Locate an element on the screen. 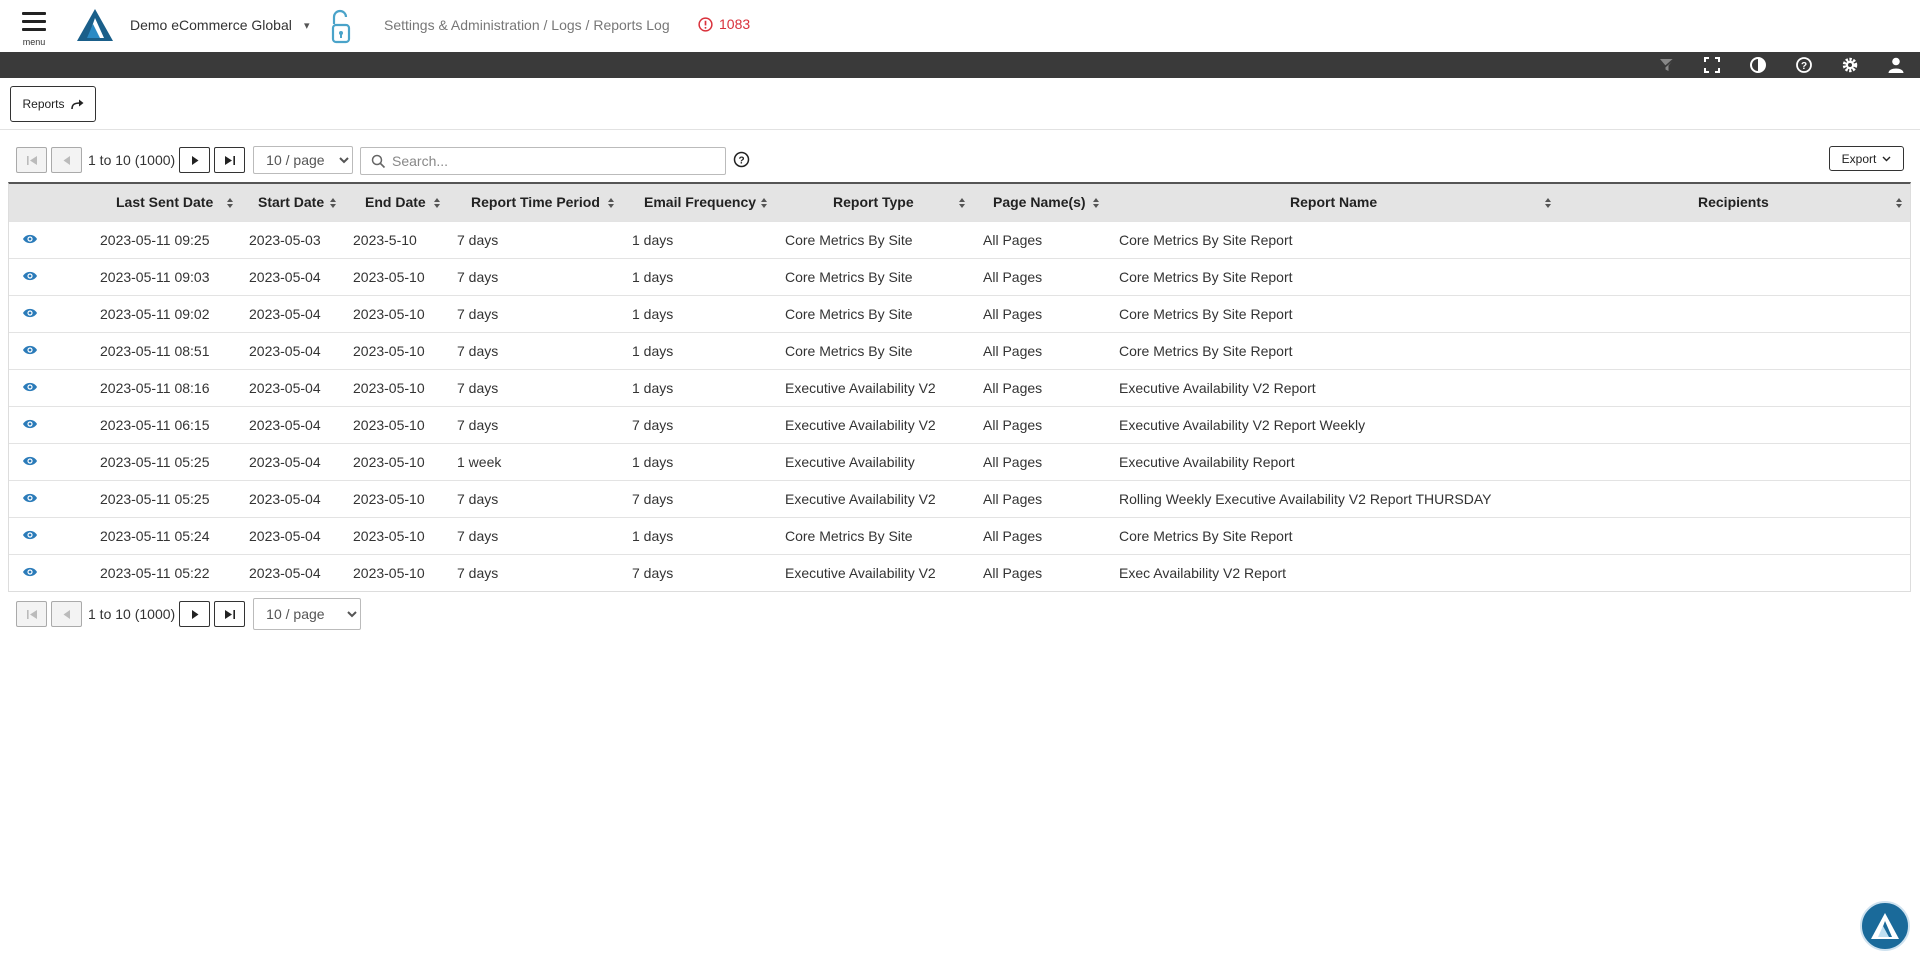  cell-last-sent-date: 2023-05-11 08:51 is located at coordinates (155, 351).